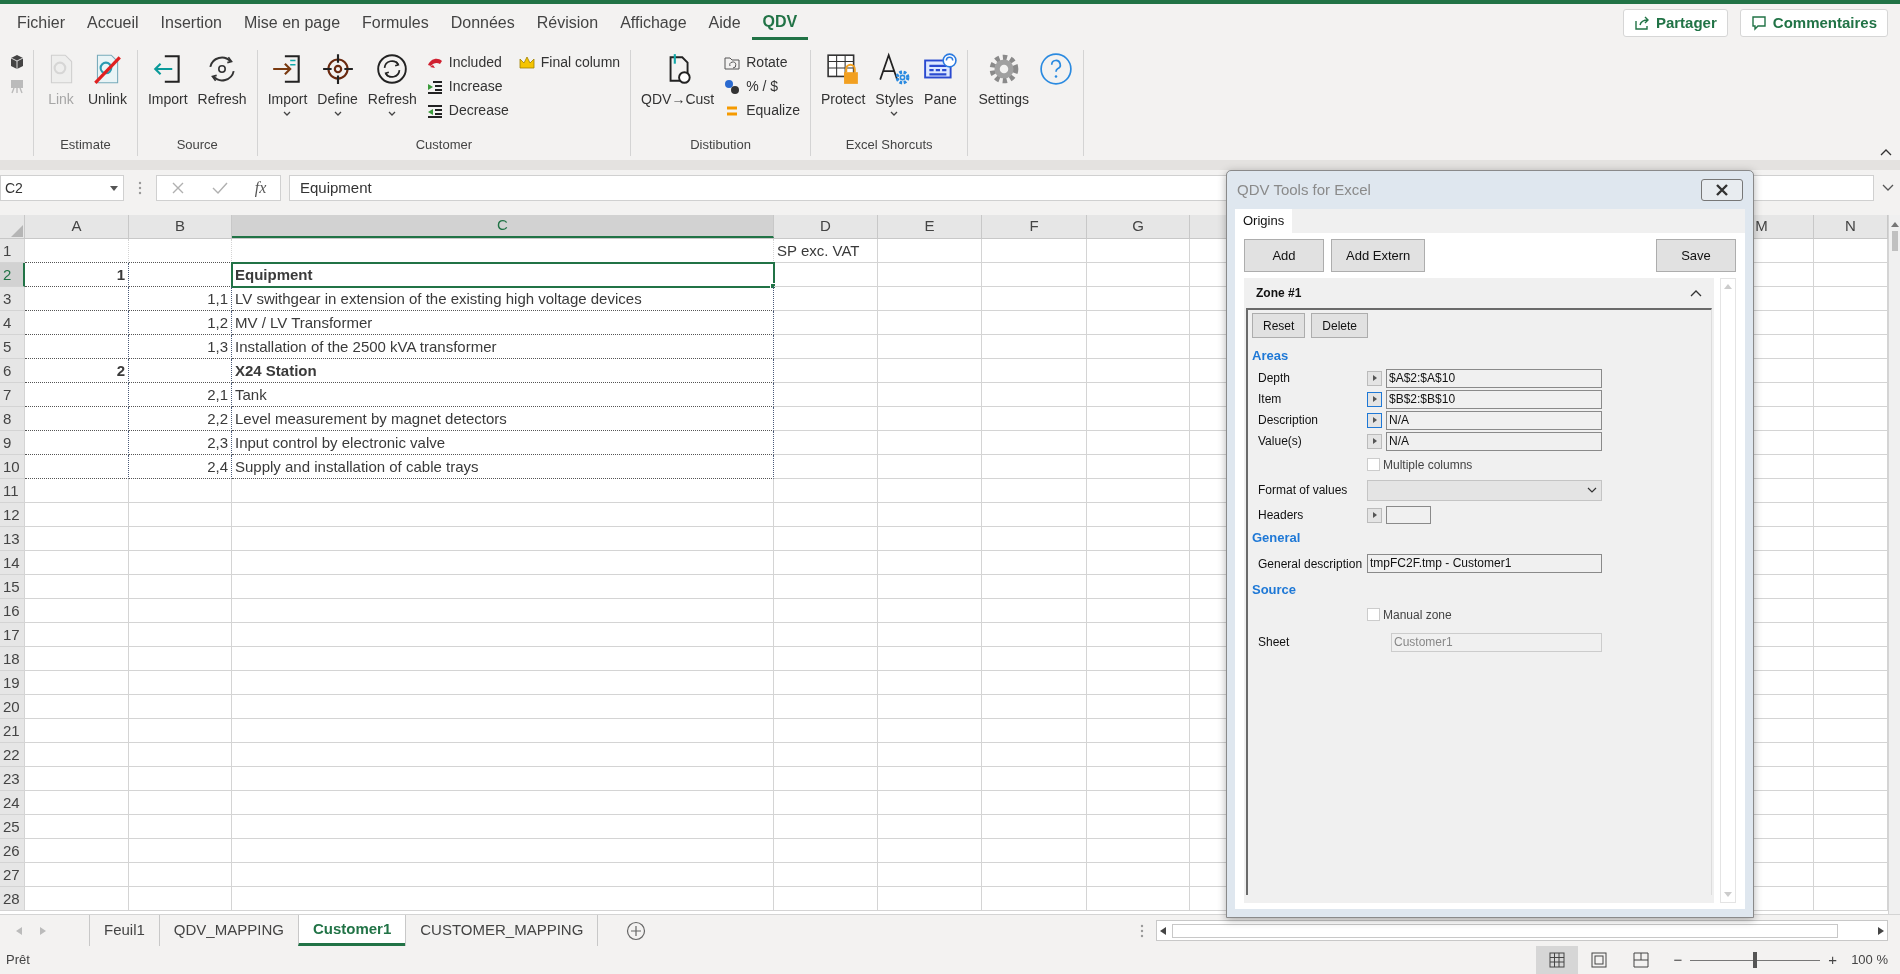  Describe the element at coordinates (1813, 23) in the screenshot. I see `comments-button: Commentaires` at that location.